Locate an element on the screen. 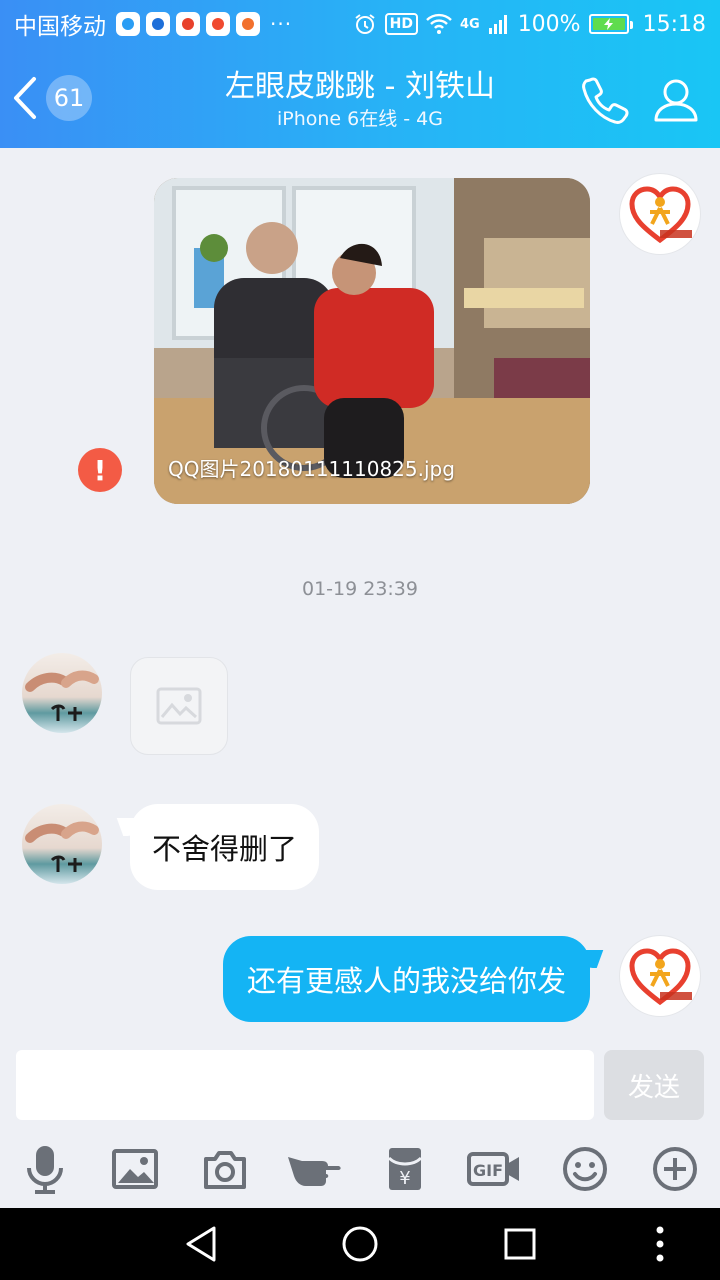 The height and width of the screenshot is (1280, 720). battery-percent: 100% is located at coordinates (549, 24).